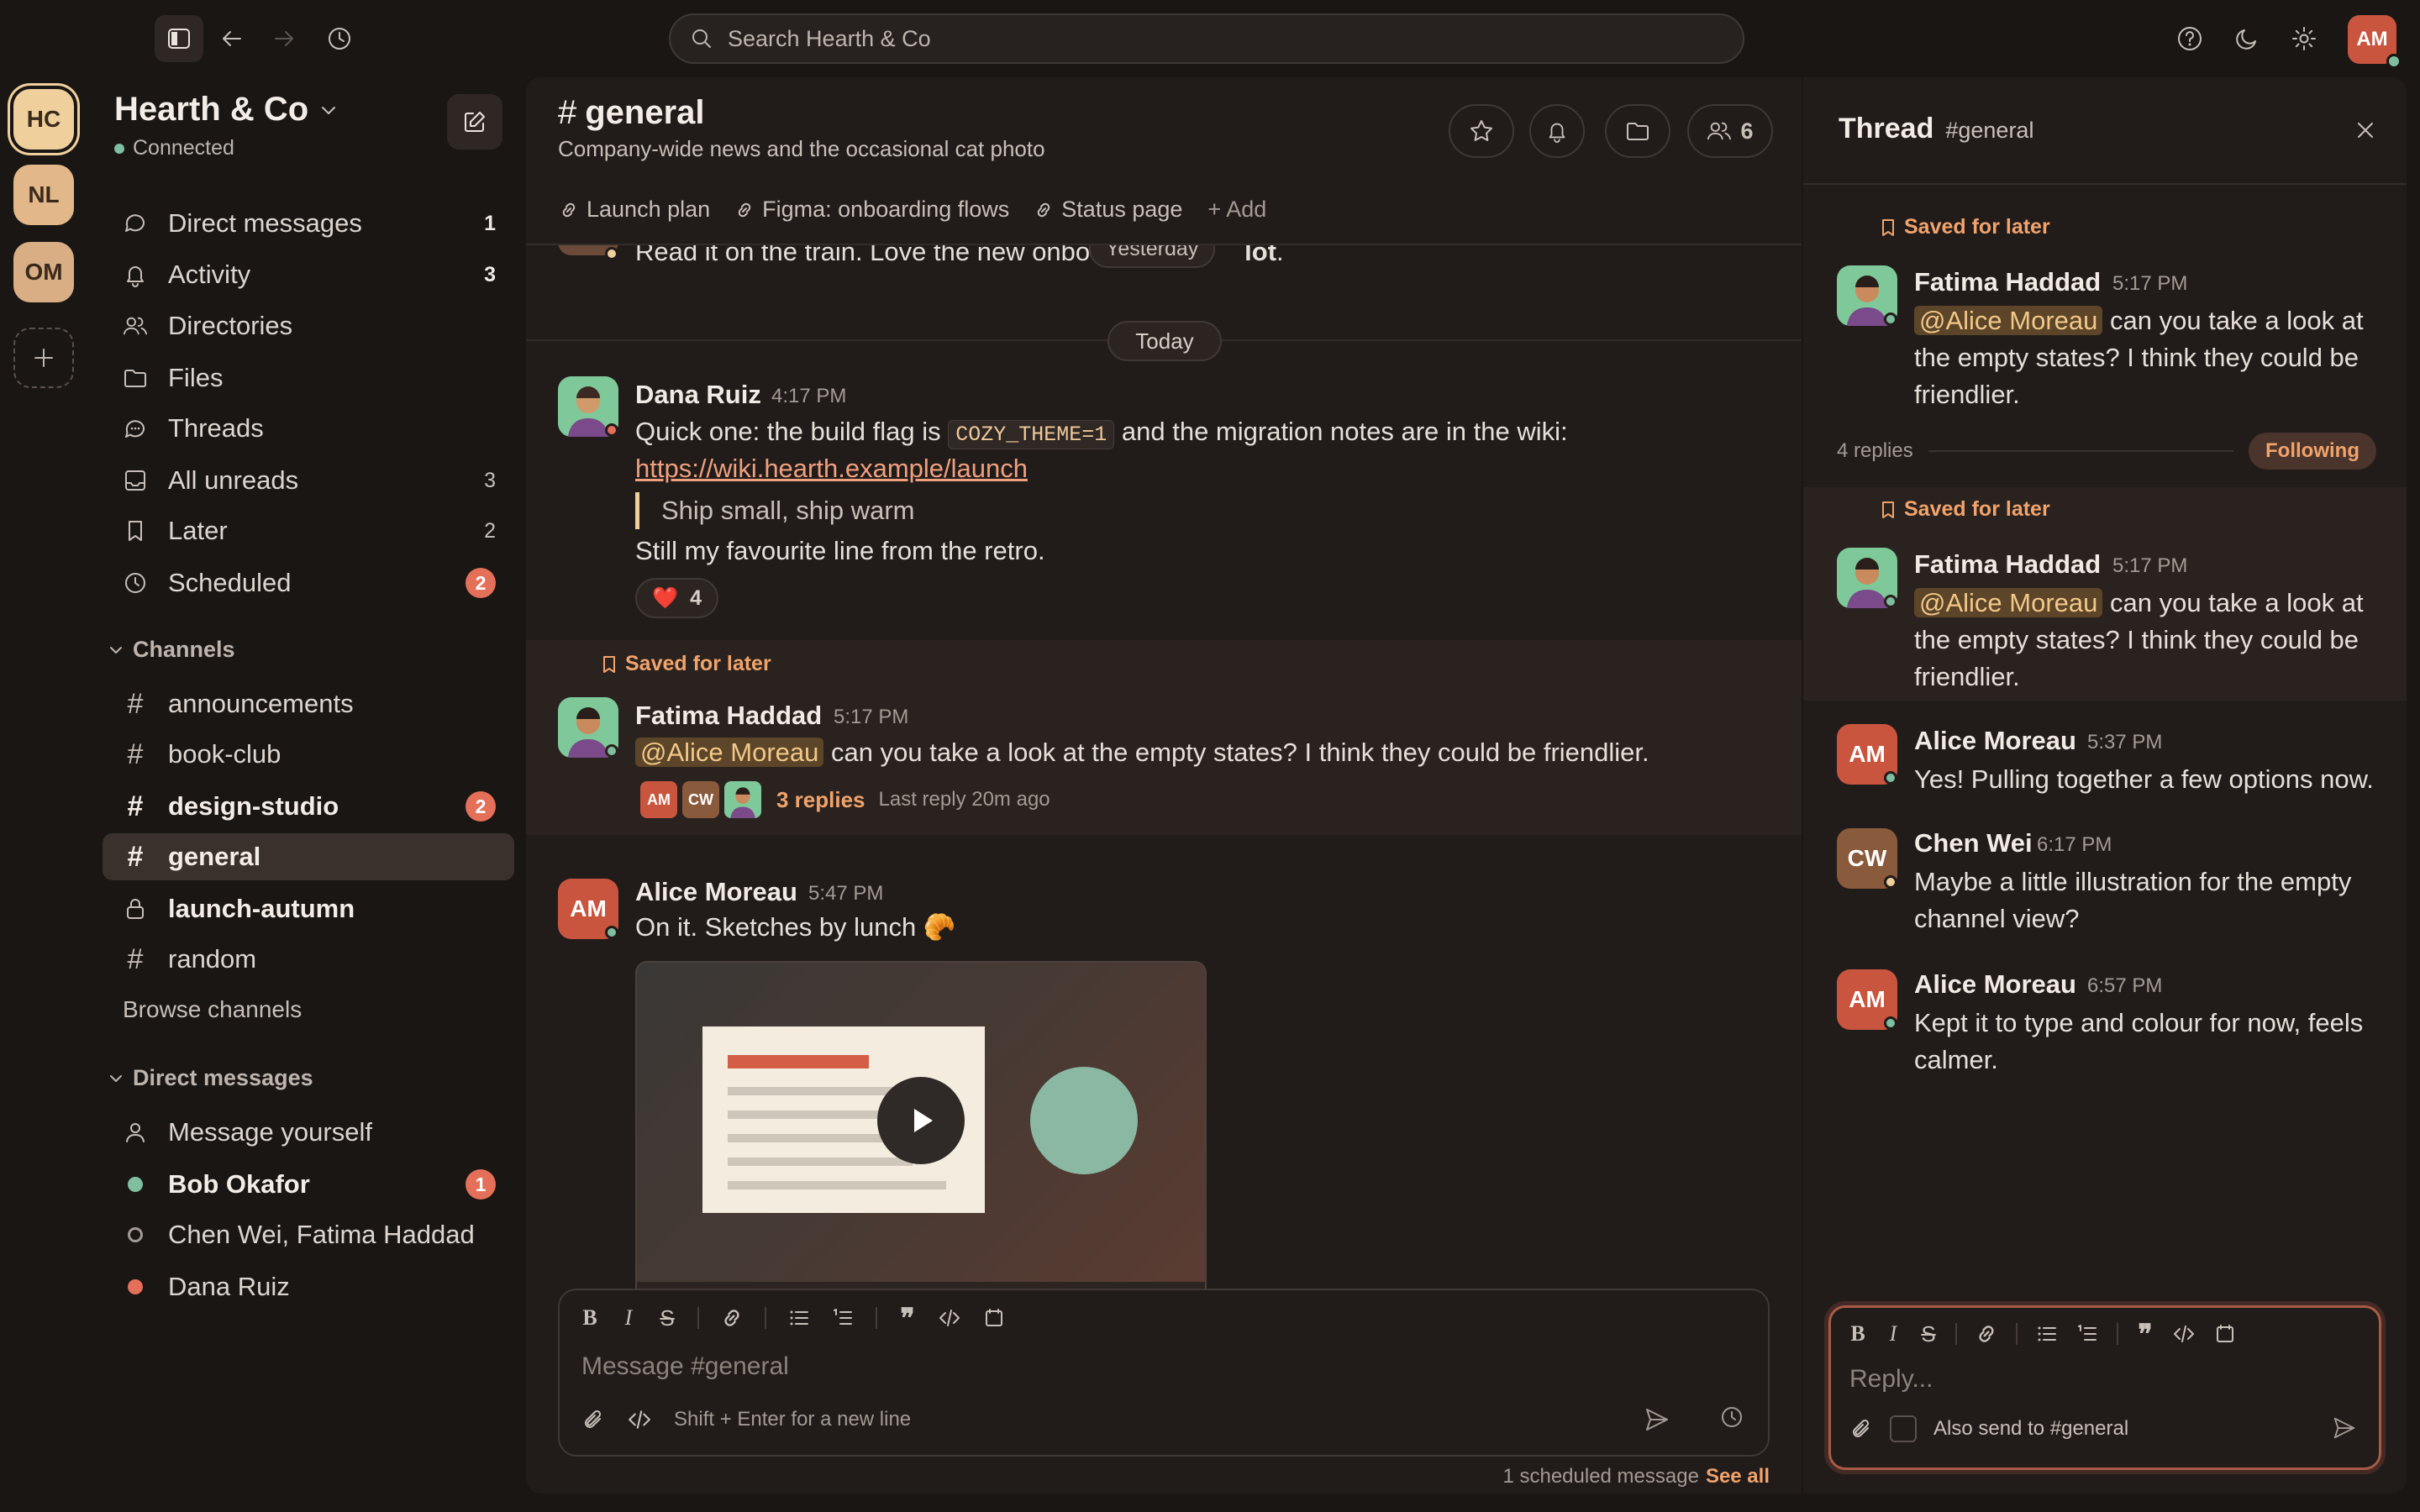 The image size is (2420, 1512). What do you see at coordinates (1152, 256) in the screenshot?
I see `date-divider-yesterday: Yesterday` at bounding box center [1152, 256].